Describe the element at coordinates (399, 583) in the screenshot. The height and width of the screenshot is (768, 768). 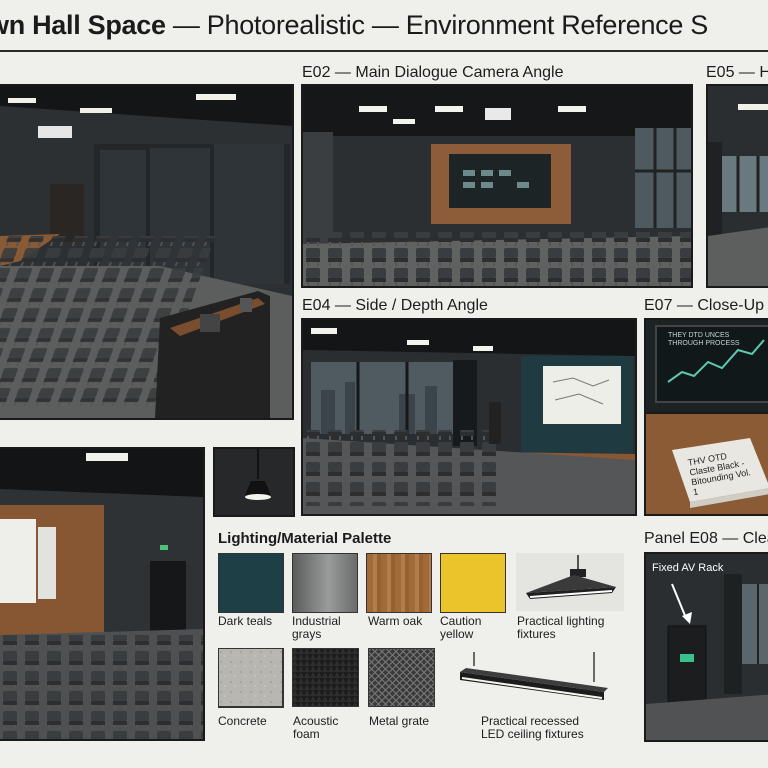
I see `swatch-warm-oak` at that location.